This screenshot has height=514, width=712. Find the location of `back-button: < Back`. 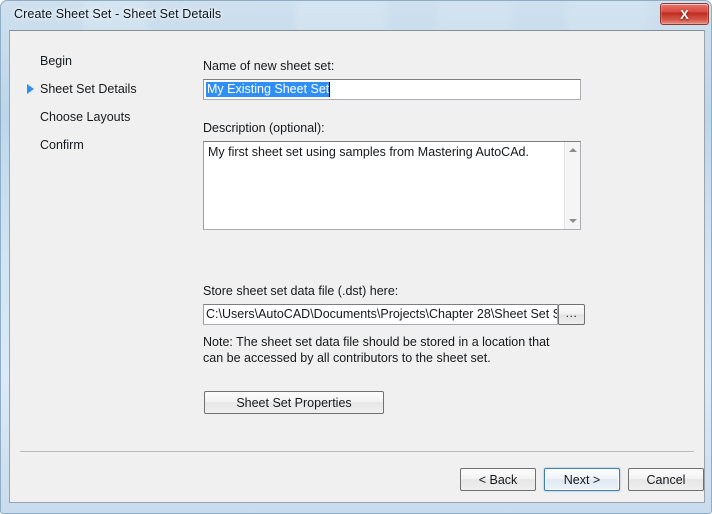

back-button: < Back is located at coordinates (498, 479).